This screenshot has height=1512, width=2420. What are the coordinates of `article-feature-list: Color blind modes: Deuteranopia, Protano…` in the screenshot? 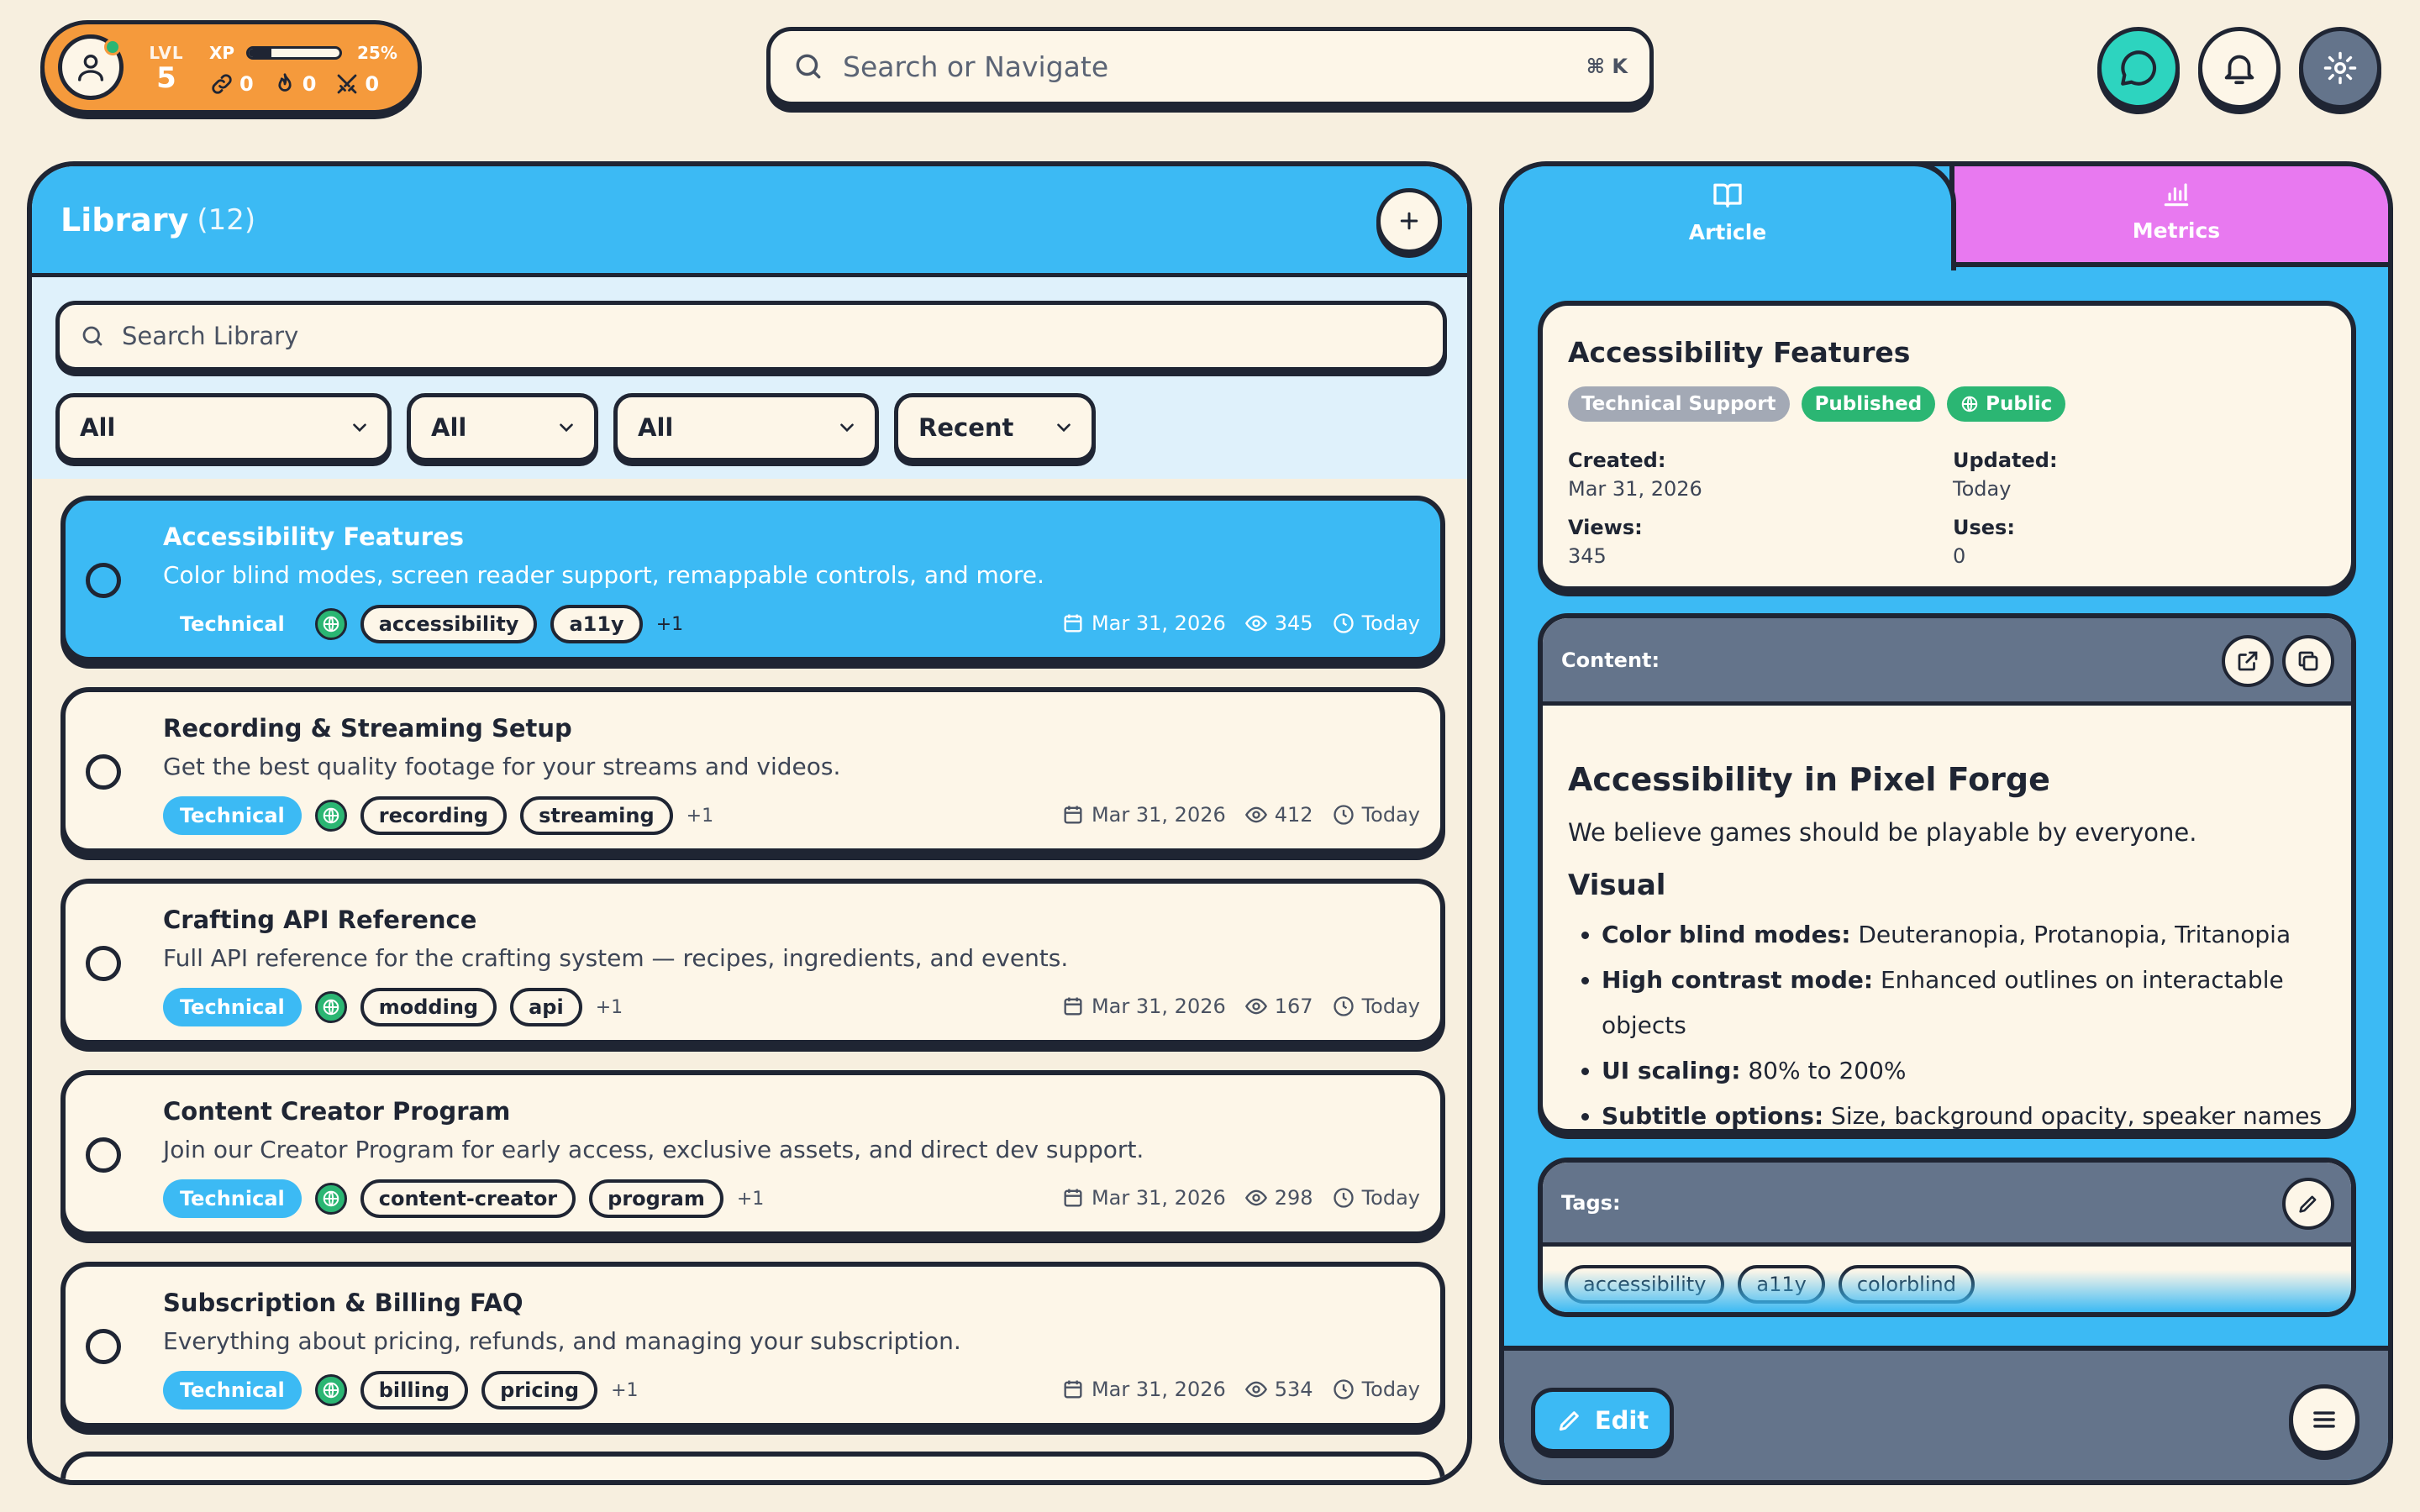 It's located at (1977, 1021).